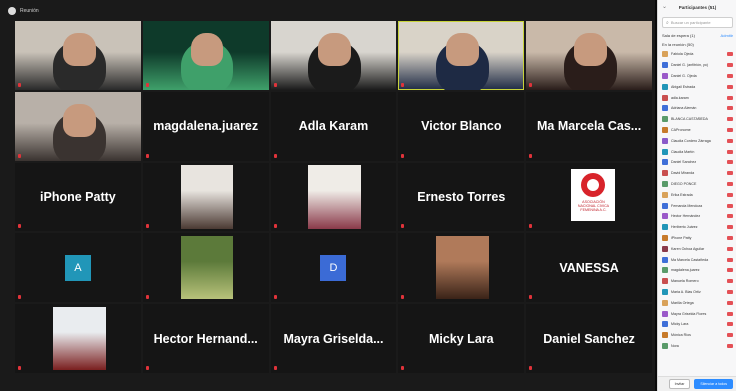 The image size is (736, 391). What do you see at coordinates (697, 140) in the screenshot?
I see `participant-row: Claudia Cordero Zárraga` at bounding box center [697, 140].